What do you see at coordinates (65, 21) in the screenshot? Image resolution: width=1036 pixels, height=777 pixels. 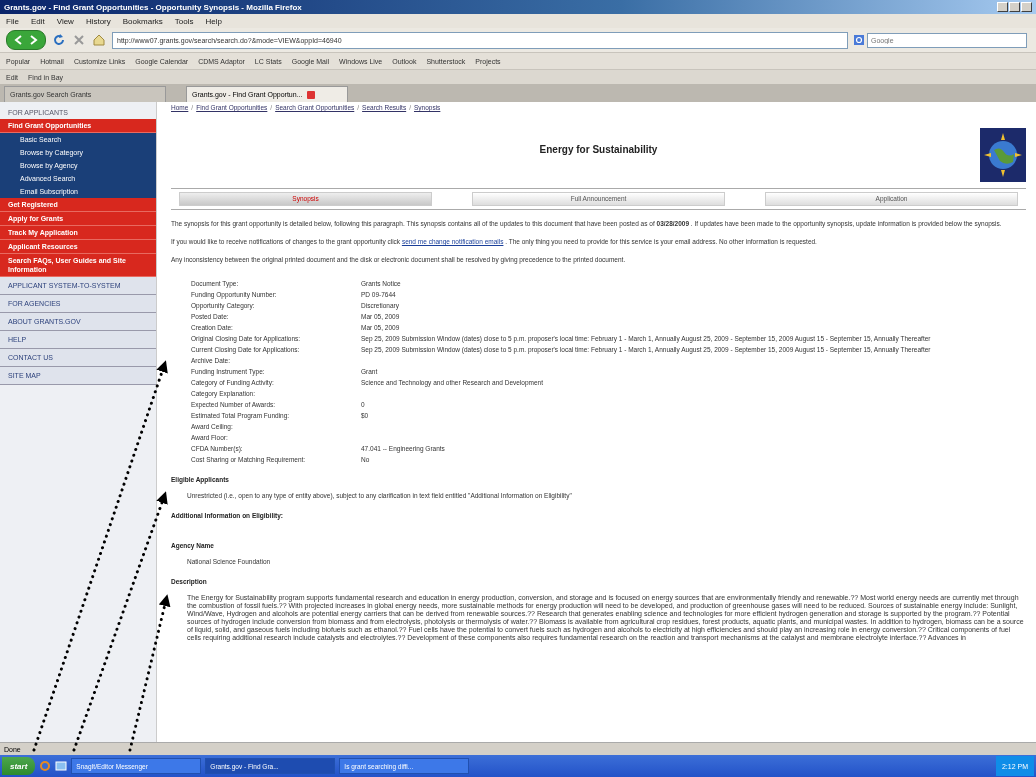 I see `menu-item: View` at bounding box center [65, 21].